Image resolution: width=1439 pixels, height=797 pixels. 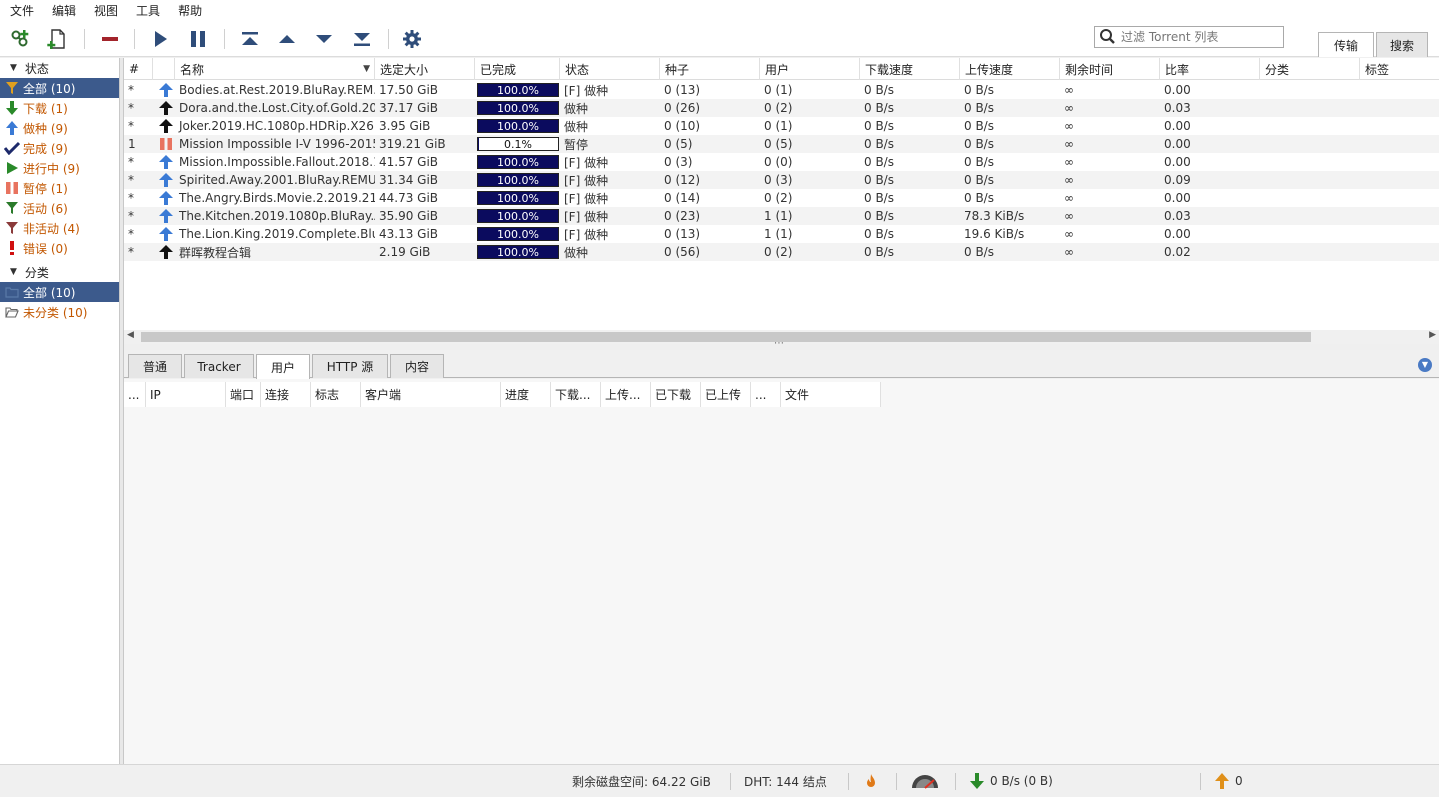 I want to click on col-header-progress: 已完成, so click(x=517, y=69).